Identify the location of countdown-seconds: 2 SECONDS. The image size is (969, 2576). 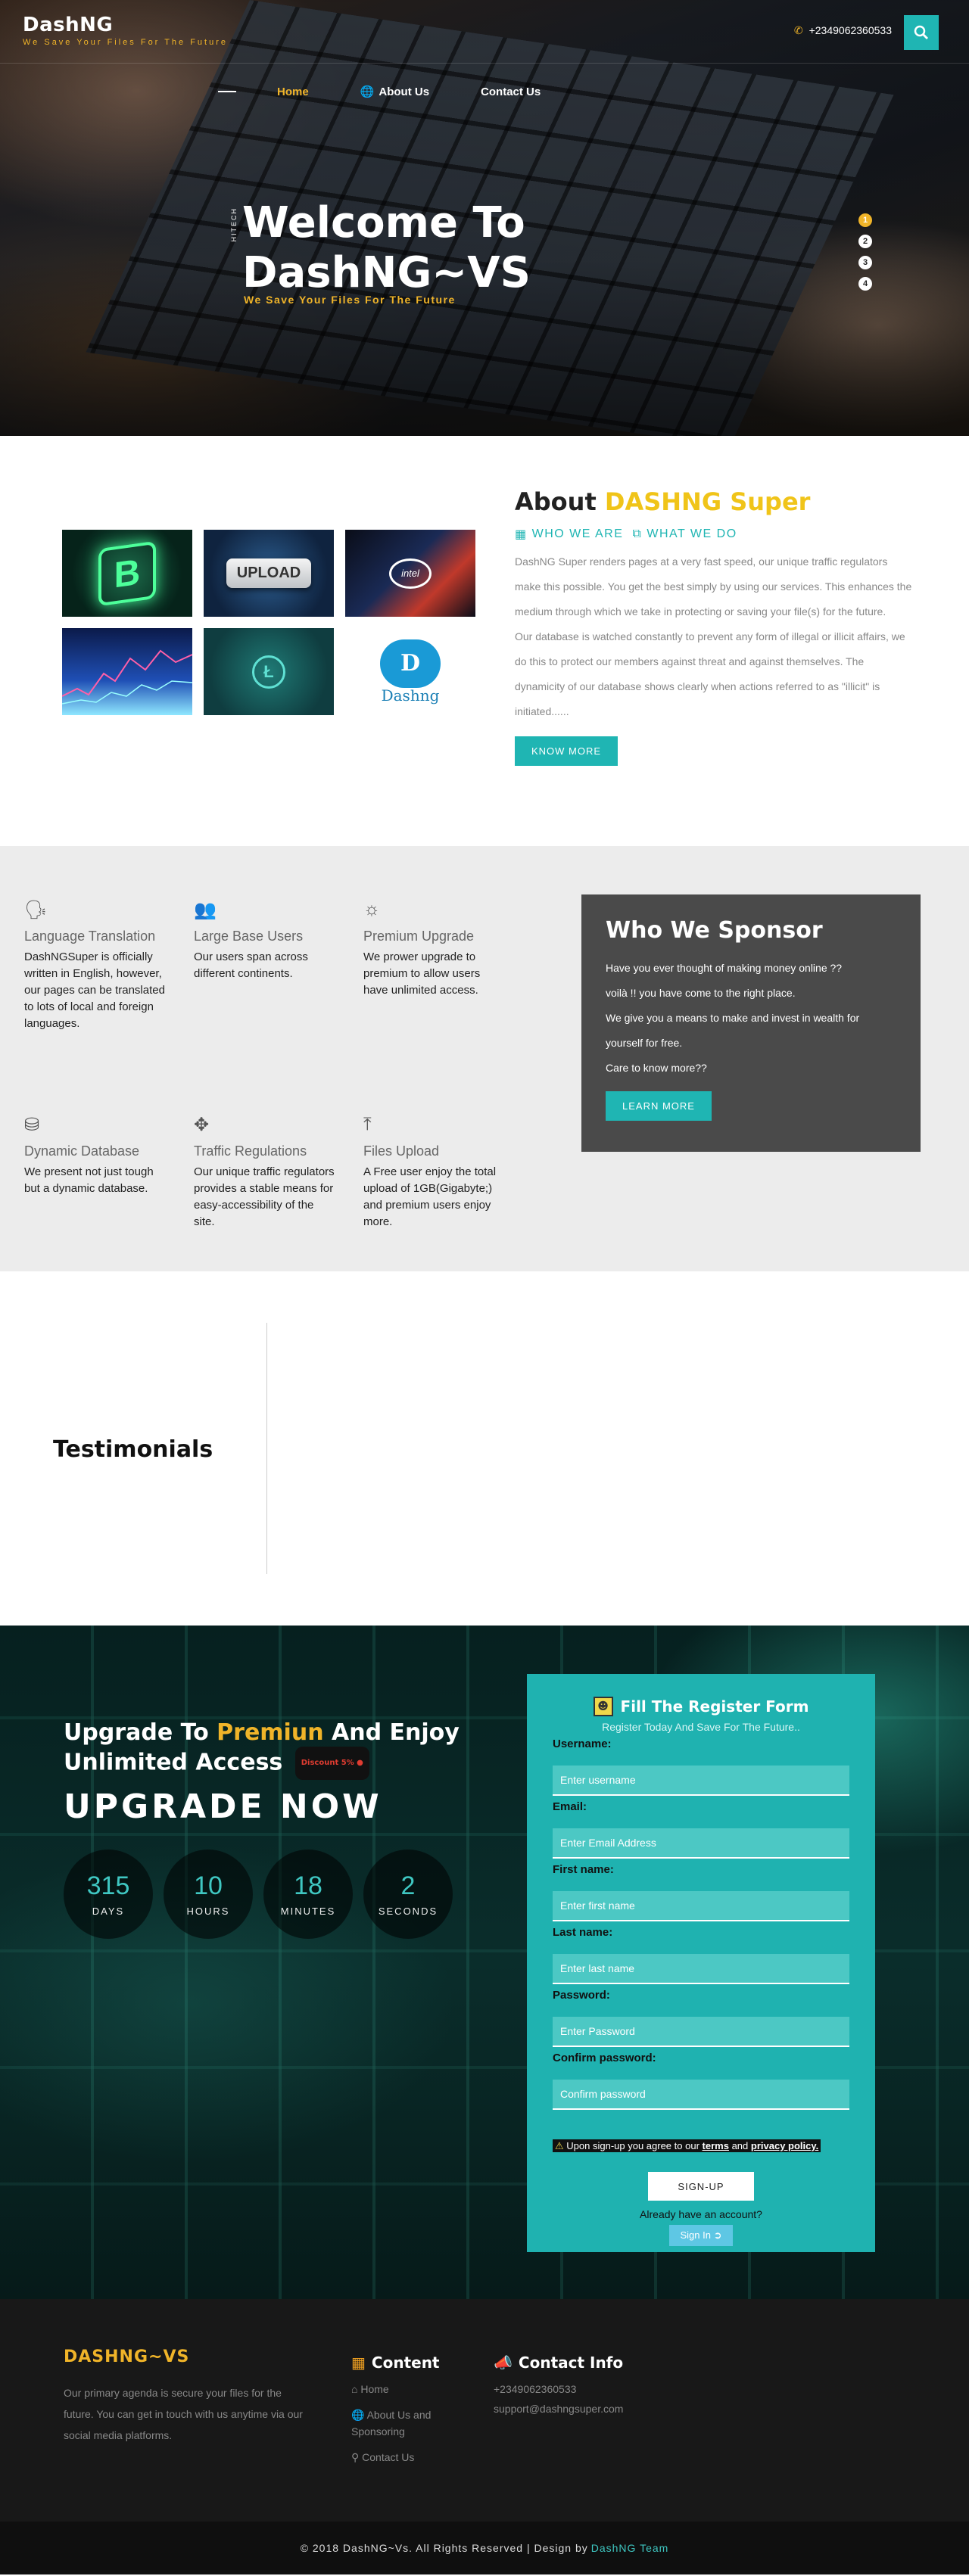
(408, 1894).